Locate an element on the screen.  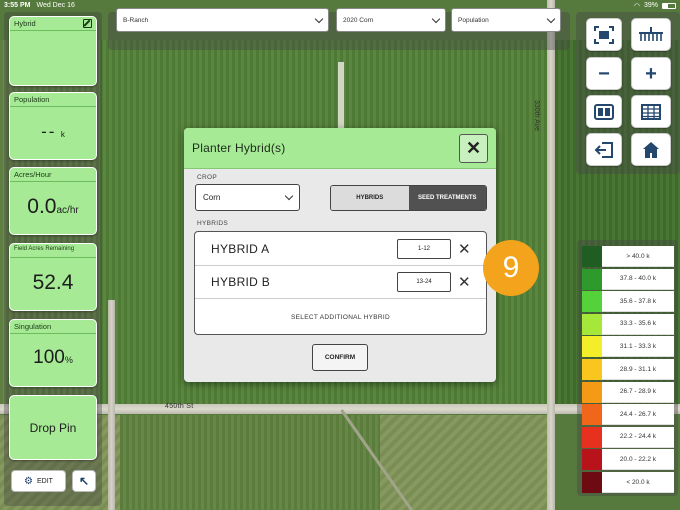
crop-label: CROP is located at coordinates (207, 177).